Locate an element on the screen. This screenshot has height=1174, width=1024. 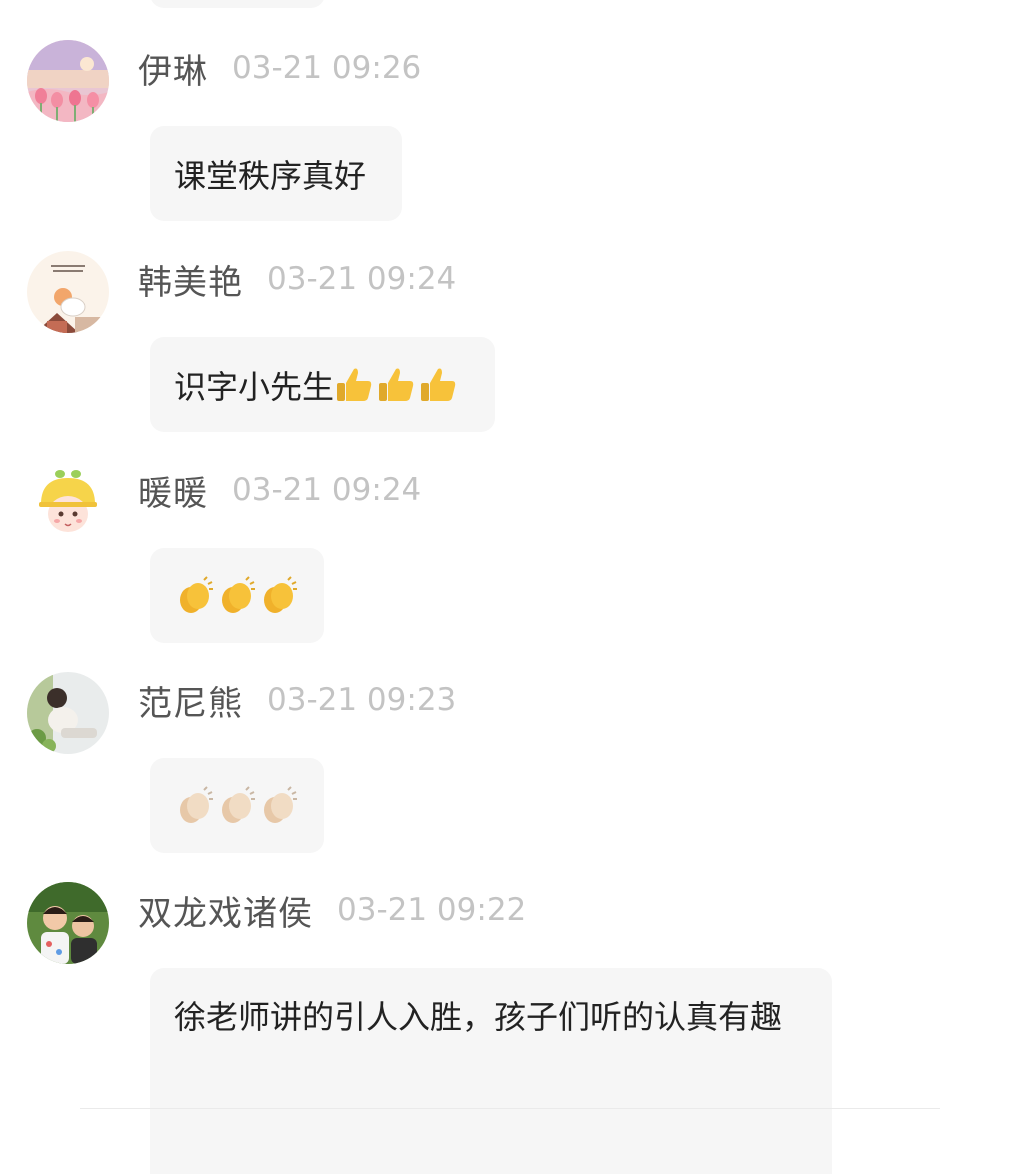
message-bubble: 识字小先生 is located at coordinates (322, 384).